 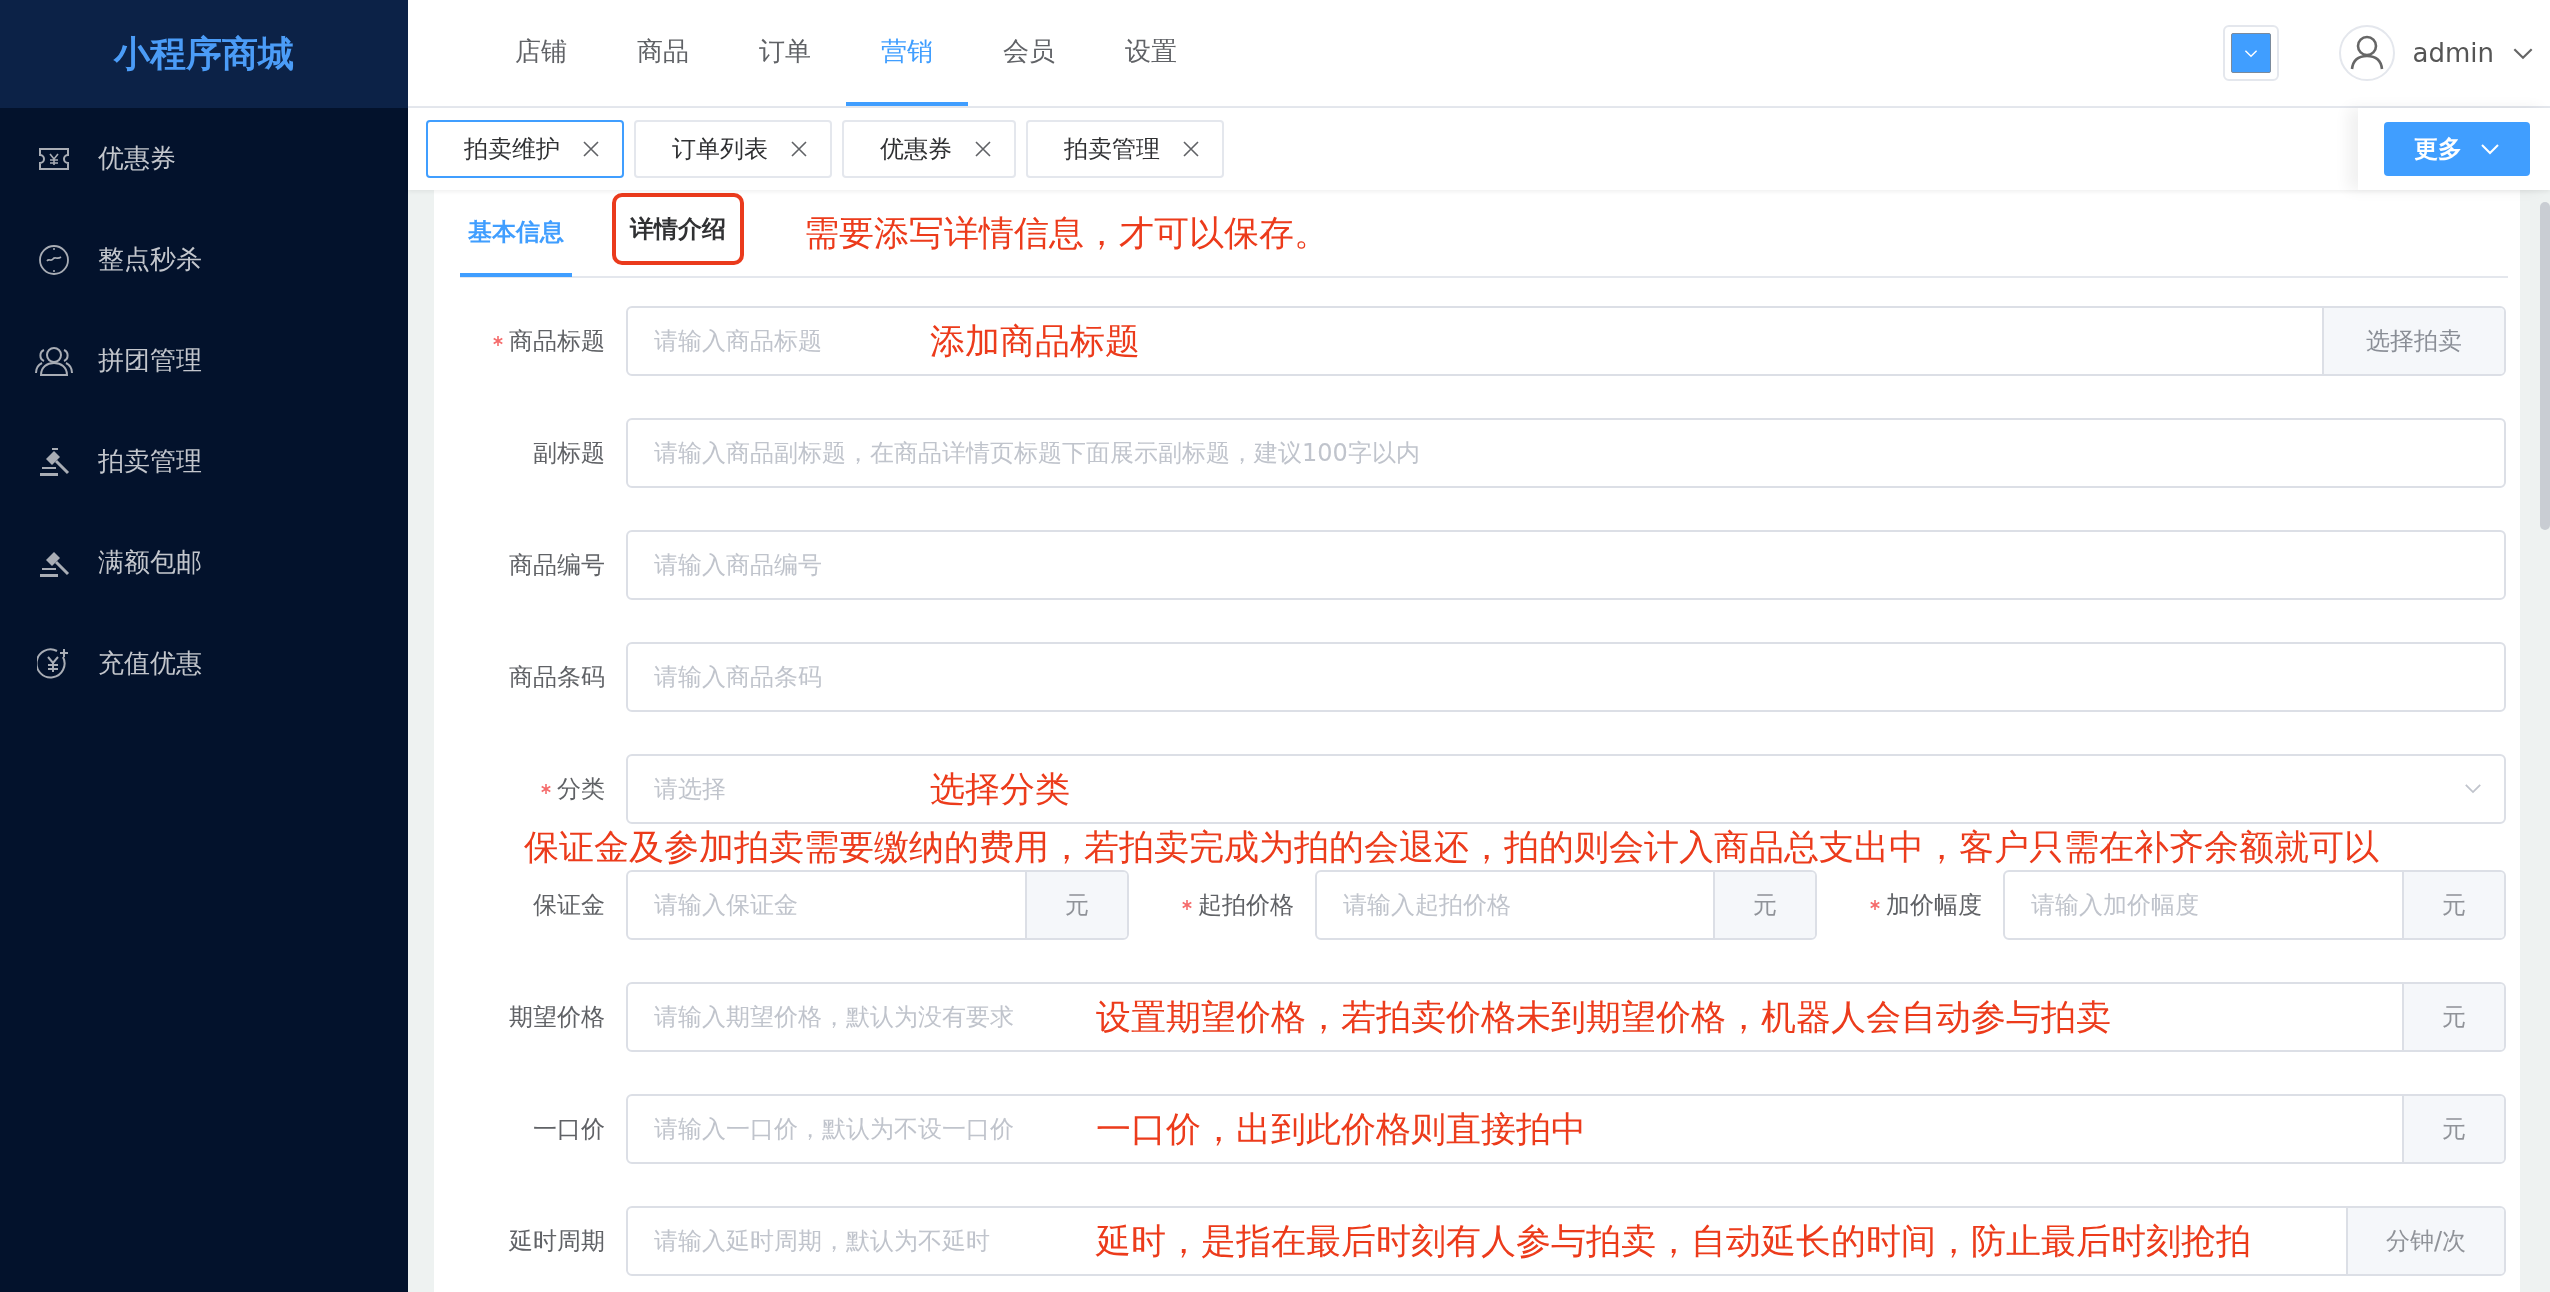 I want to click on annotation-text: 设置期望价格，若拍卖价格未到期望价格，机器人会自动参与拍卖, so click(x=1603, y=1017).